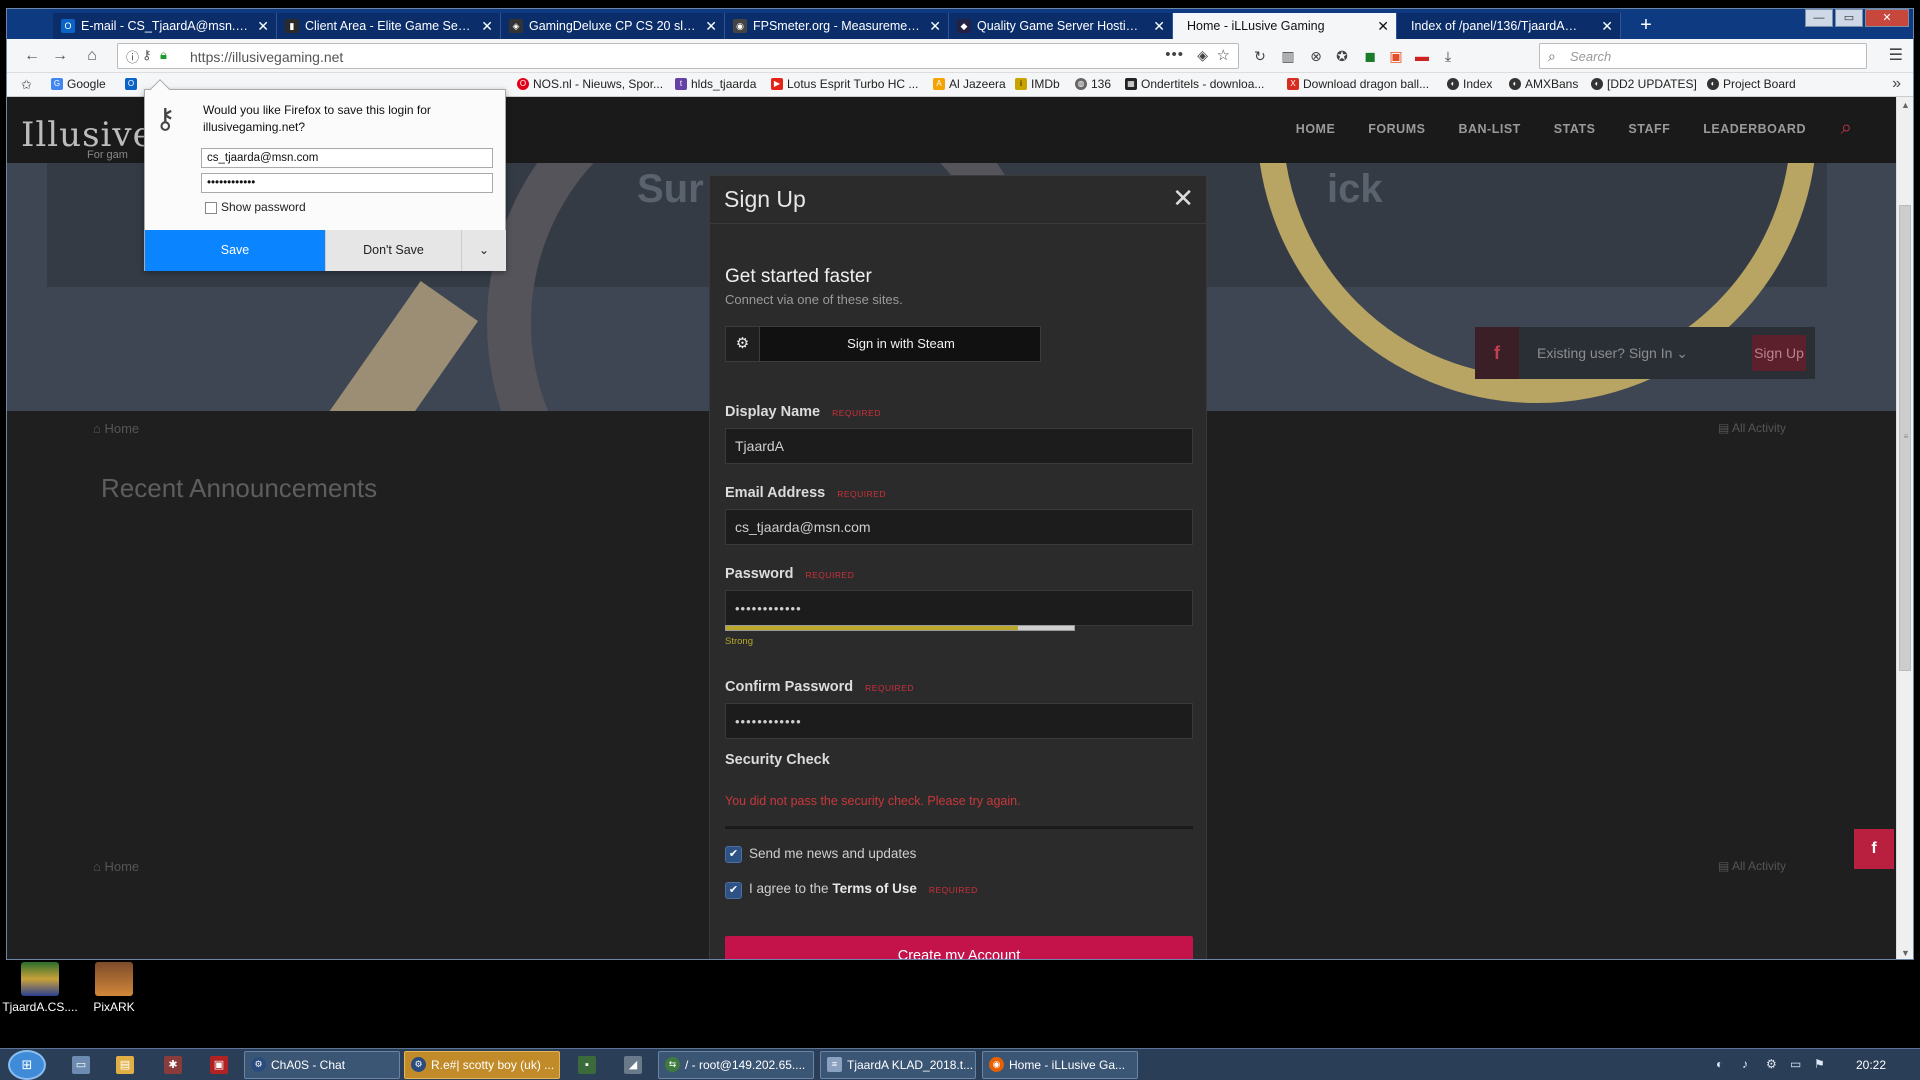  What do you see at coordinates (1795, 1064) in the screenshot?
I see `monitor-icon: ▭` at bounding box center [1795, 1064].